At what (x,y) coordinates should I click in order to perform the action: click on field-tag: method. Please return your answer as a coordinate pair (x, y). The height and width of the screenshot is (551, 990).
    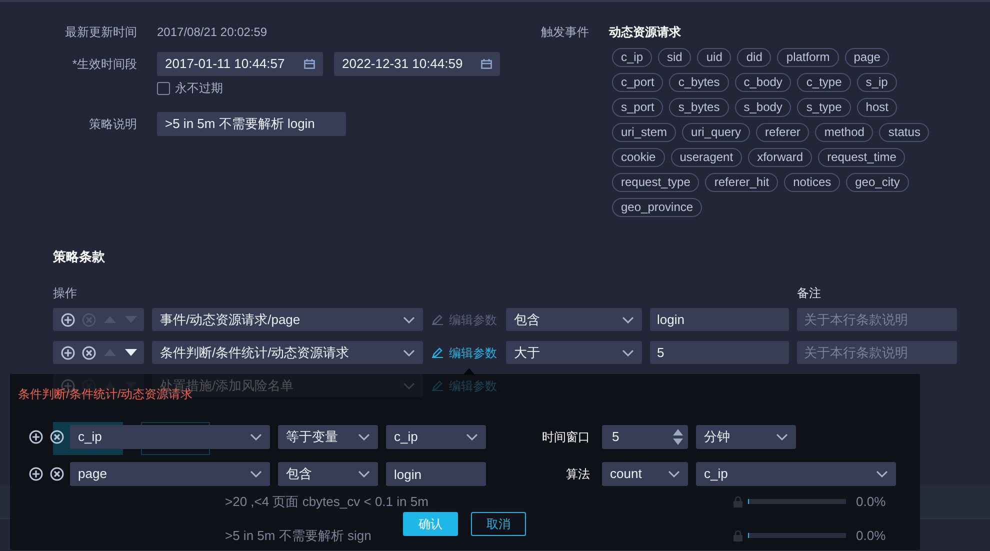
    Looking at the image, I should click on (844, 132).